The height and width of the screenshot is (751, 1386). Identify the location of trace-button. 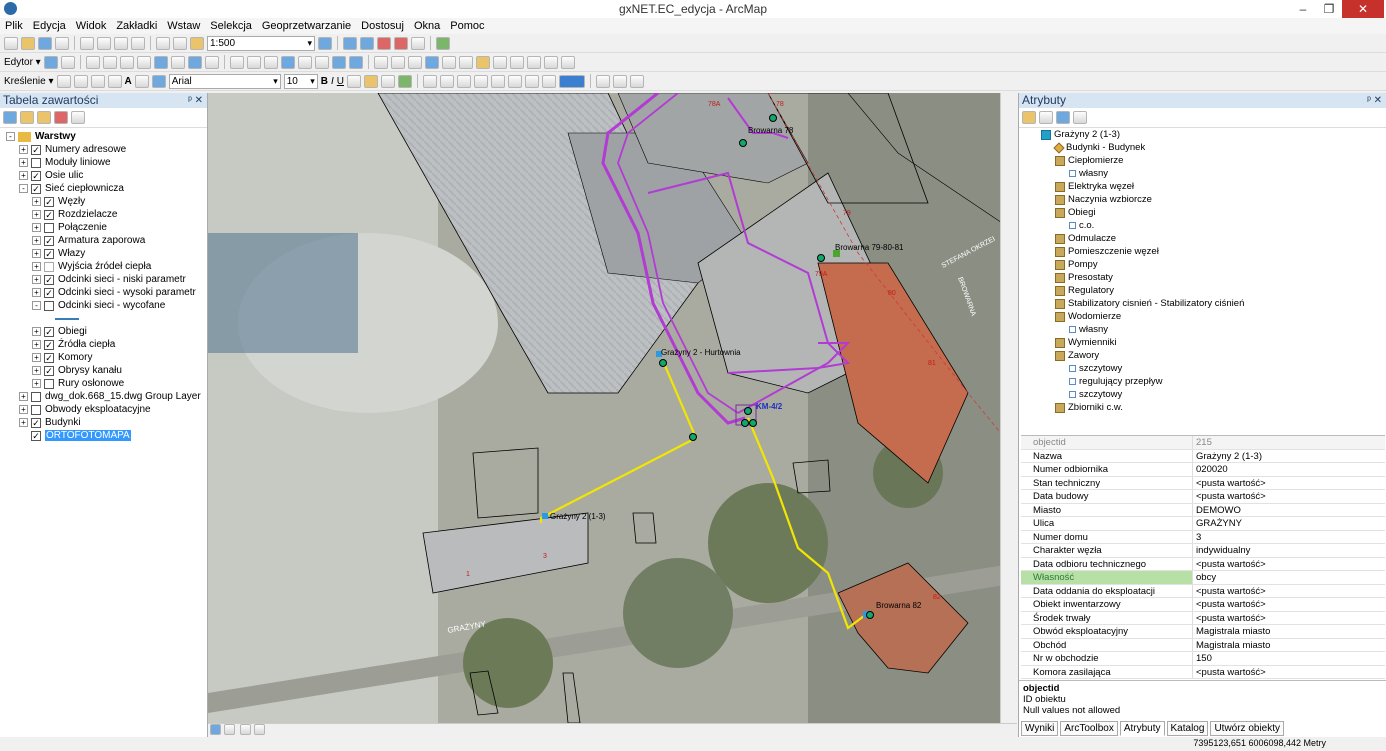
(109, 62).